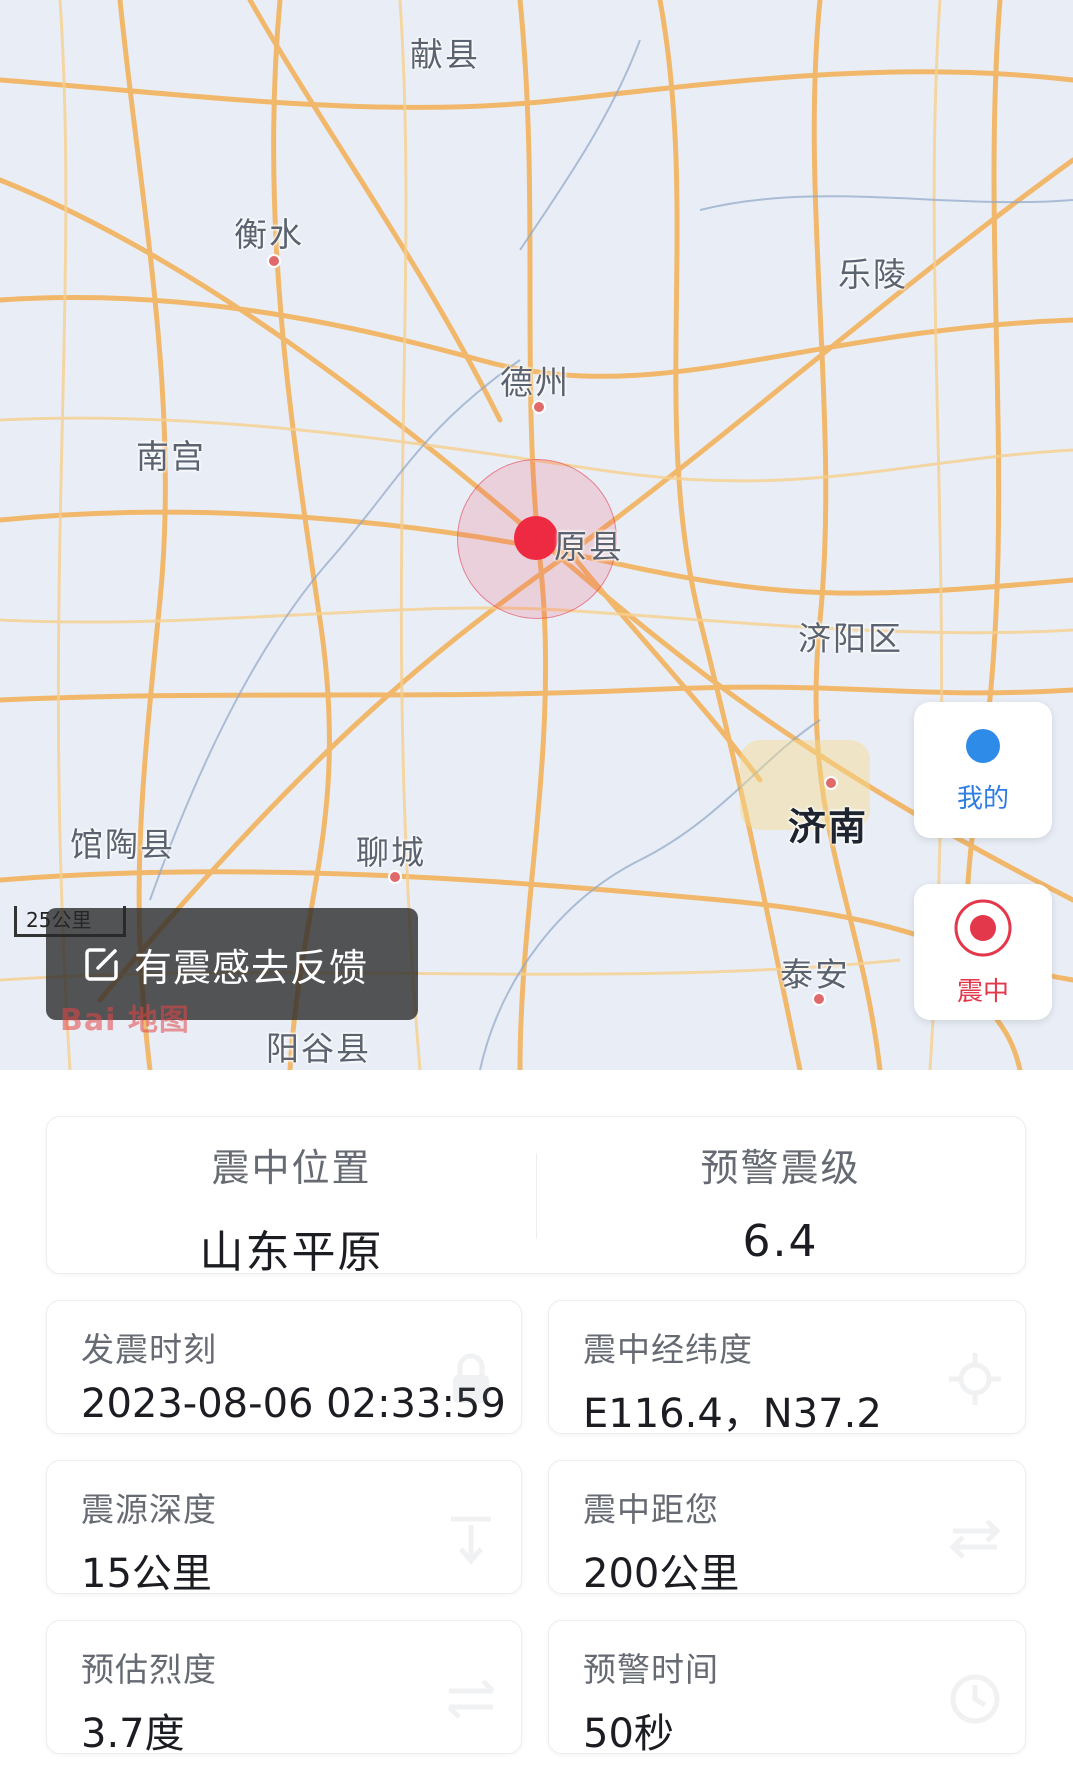 Image resolution: width=1073 pixels, height=1783 pixels. What do you see at coordinates (171, 456) in the screenshot?
I see `city-label-nangong: 南宫` at bounding box center [171, 456].